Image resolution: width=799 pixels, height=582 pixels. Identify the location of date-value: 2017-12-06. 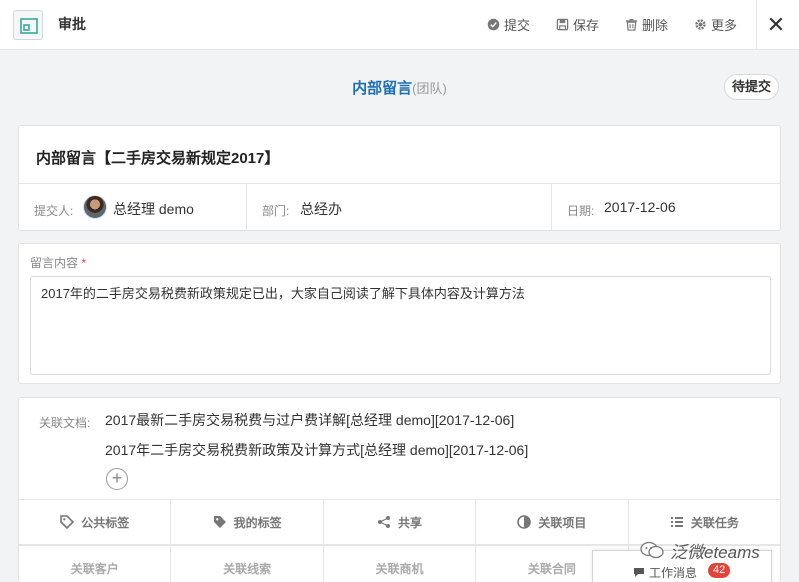
(640, 207).